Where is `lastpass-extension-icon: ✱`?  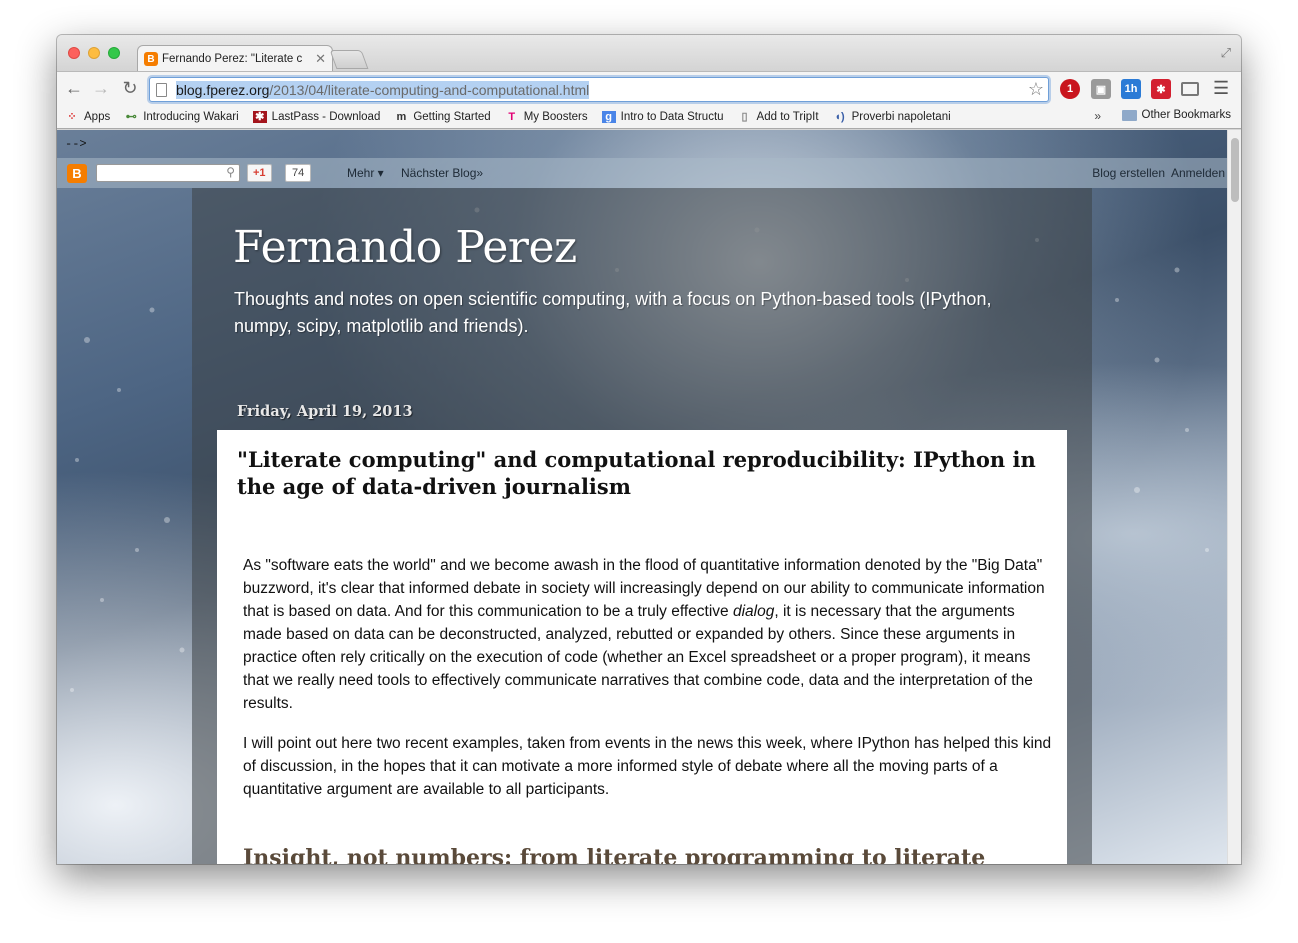
lastpass-extension-icon: ✱ is located at coordinates (1161, 89).